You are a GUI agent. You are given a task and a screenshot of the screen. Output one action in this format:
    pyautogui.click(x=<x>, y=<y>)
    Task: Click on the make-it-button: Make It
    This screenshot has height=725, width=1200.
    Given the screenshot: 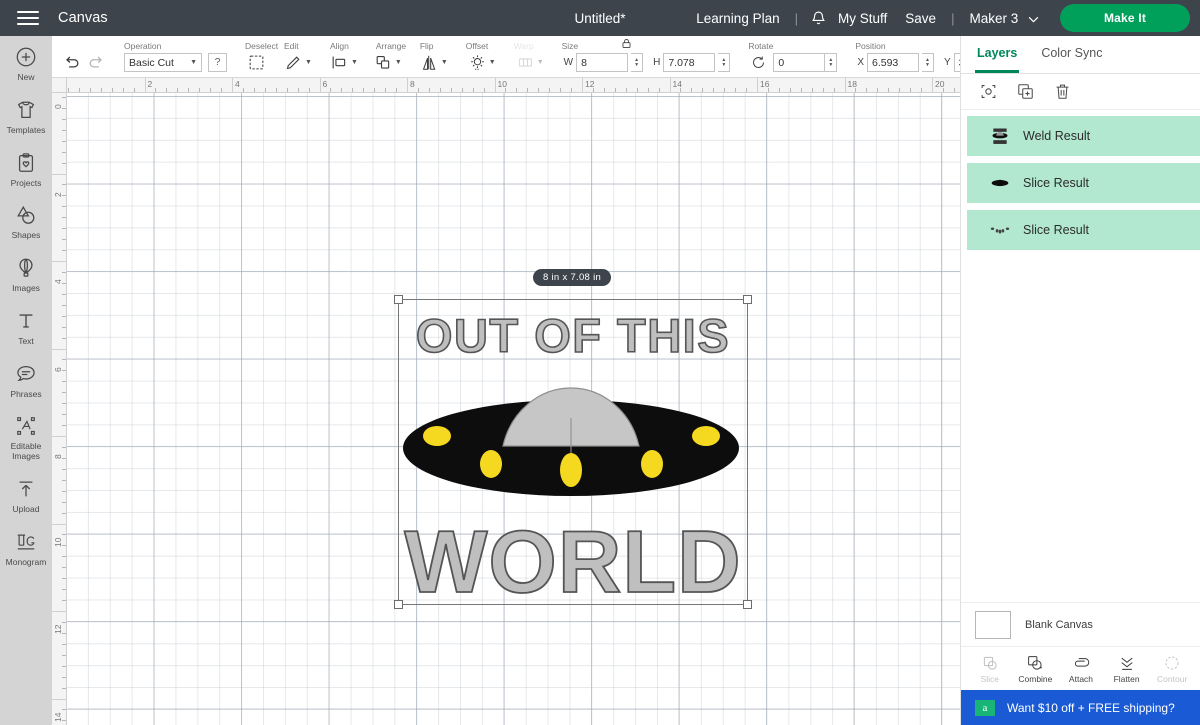 What is the action you would take?
    pyautogui.click(x=1125, y=18)
    